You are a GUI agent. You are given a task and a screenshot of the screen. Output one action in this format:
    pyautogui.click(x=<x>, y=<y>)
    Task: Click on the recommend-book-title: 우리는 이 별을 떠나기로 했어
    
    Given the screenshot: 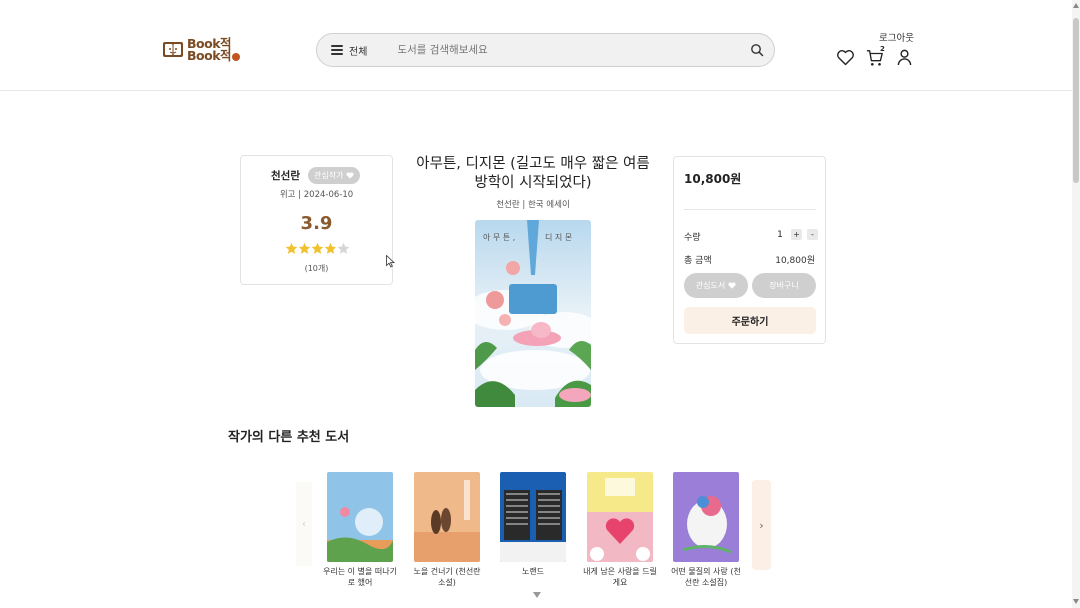 What is the action you would take?
    pyautogui.click(x=360, y=577)
    